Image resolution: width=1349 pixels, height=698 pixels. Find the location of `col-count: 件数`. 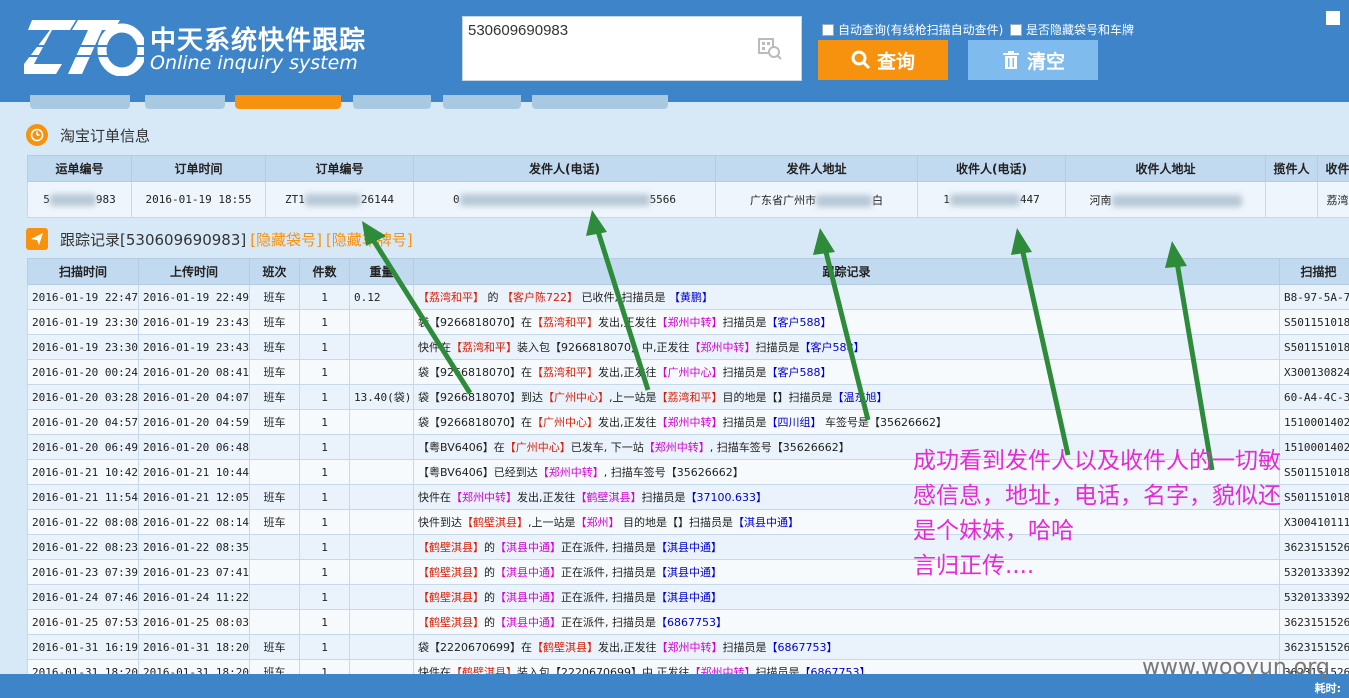

col-count: 件数 is located at coordinates (324, 271).